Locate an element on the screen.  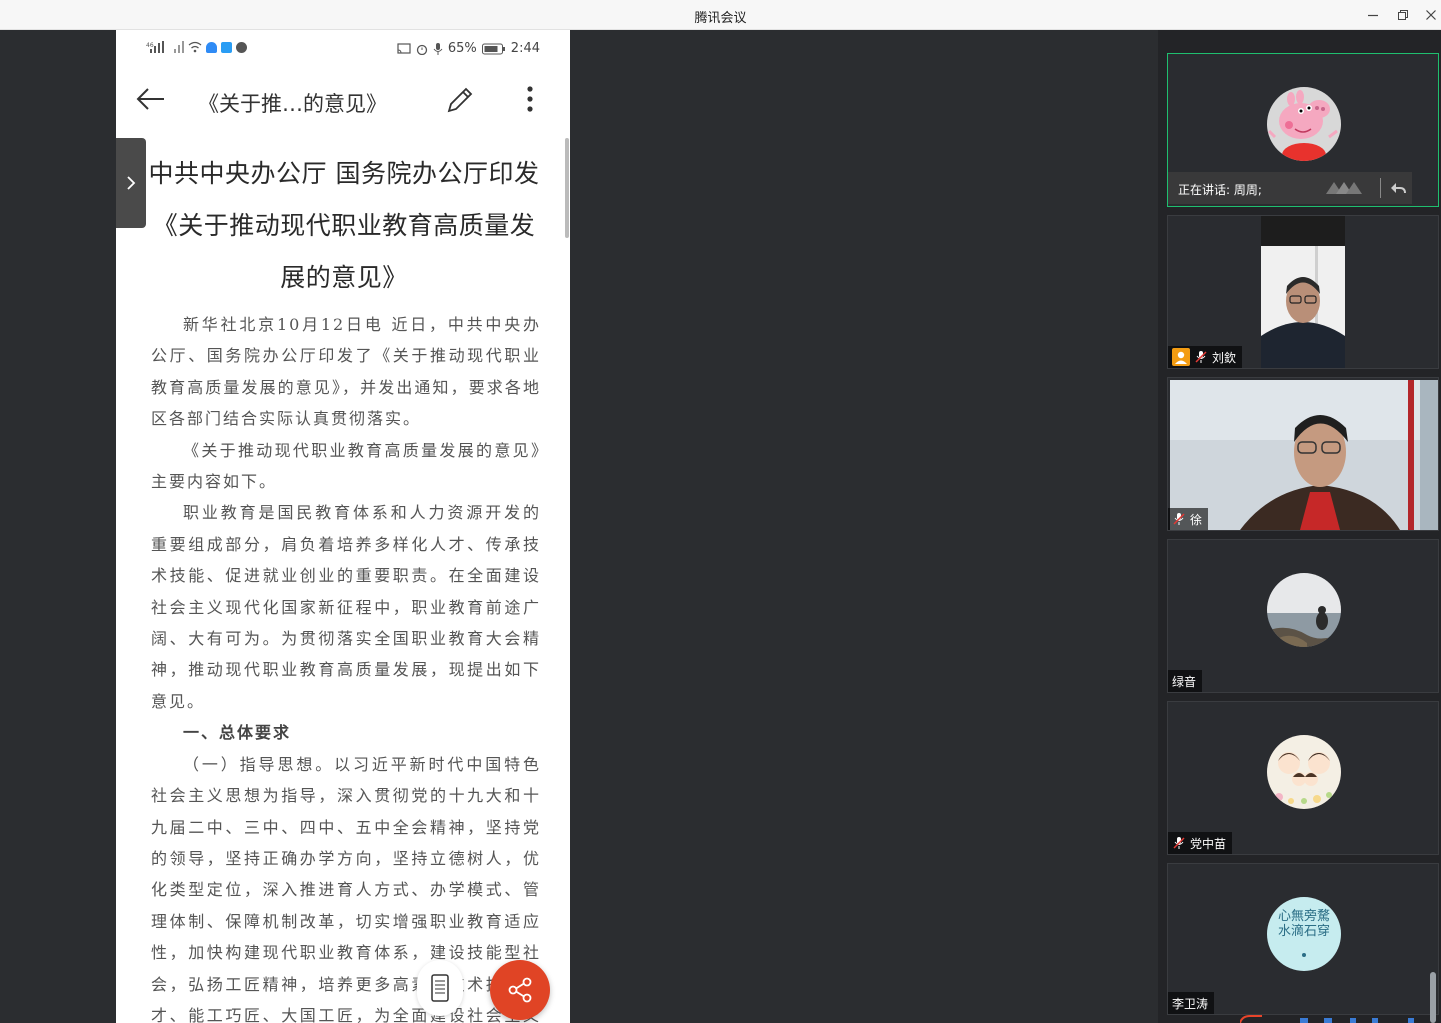
reply-arrow-icon is located at coordinates (1398, 188).